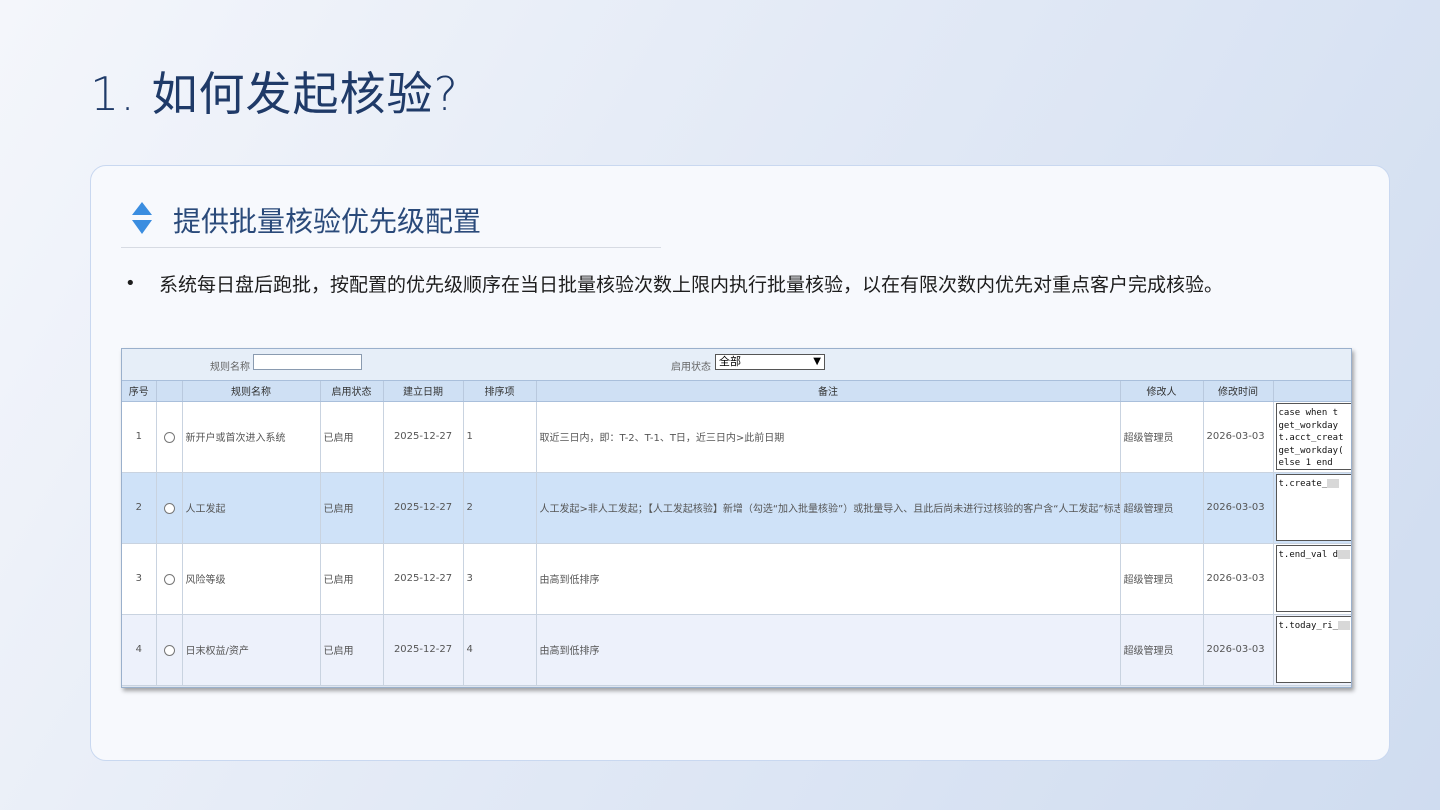 The image size is (1440, 810). What do you see at coordinates (139, 508) in the screenshot?
I see `cell-index: 2` at bounding box center [139, 508].